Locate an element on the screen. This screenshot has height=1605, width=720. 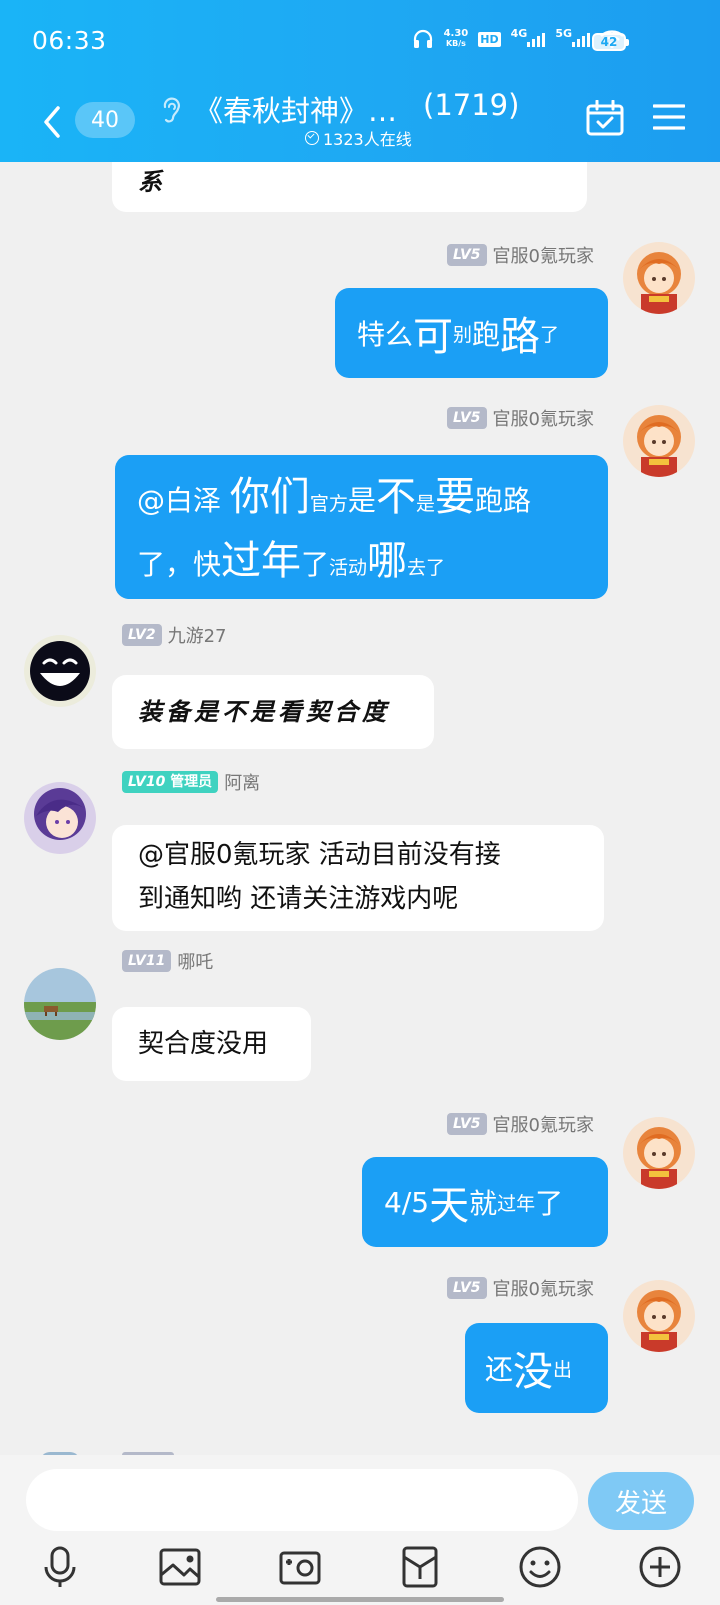
unread-count-badge: 40 is located at coordinates (105, 120).